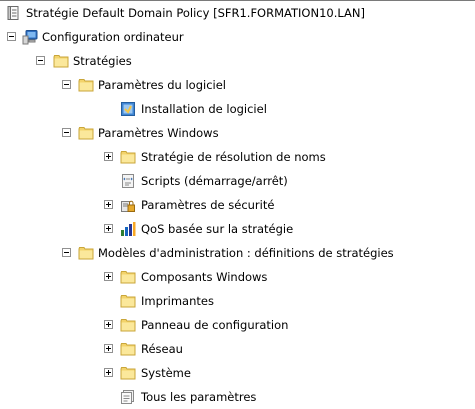 The image size is (475, 409). Describe the element at coordinates (162, 349) in the screenshot. I see `tree-node-label: Réseau` at that location.